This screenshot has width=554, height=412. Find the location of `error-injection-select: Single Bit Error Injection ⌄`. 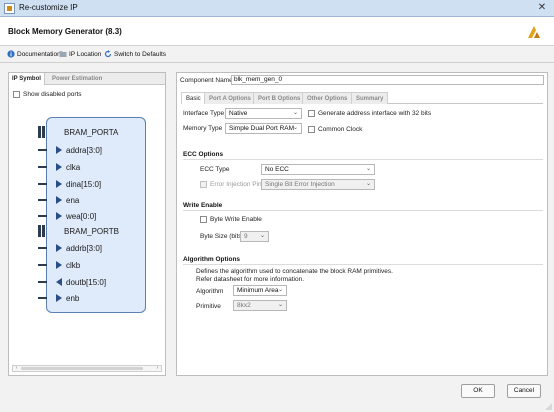

error-injection-select: Single Bit Error Injection ⌄ is located at coordinates (318, 184).